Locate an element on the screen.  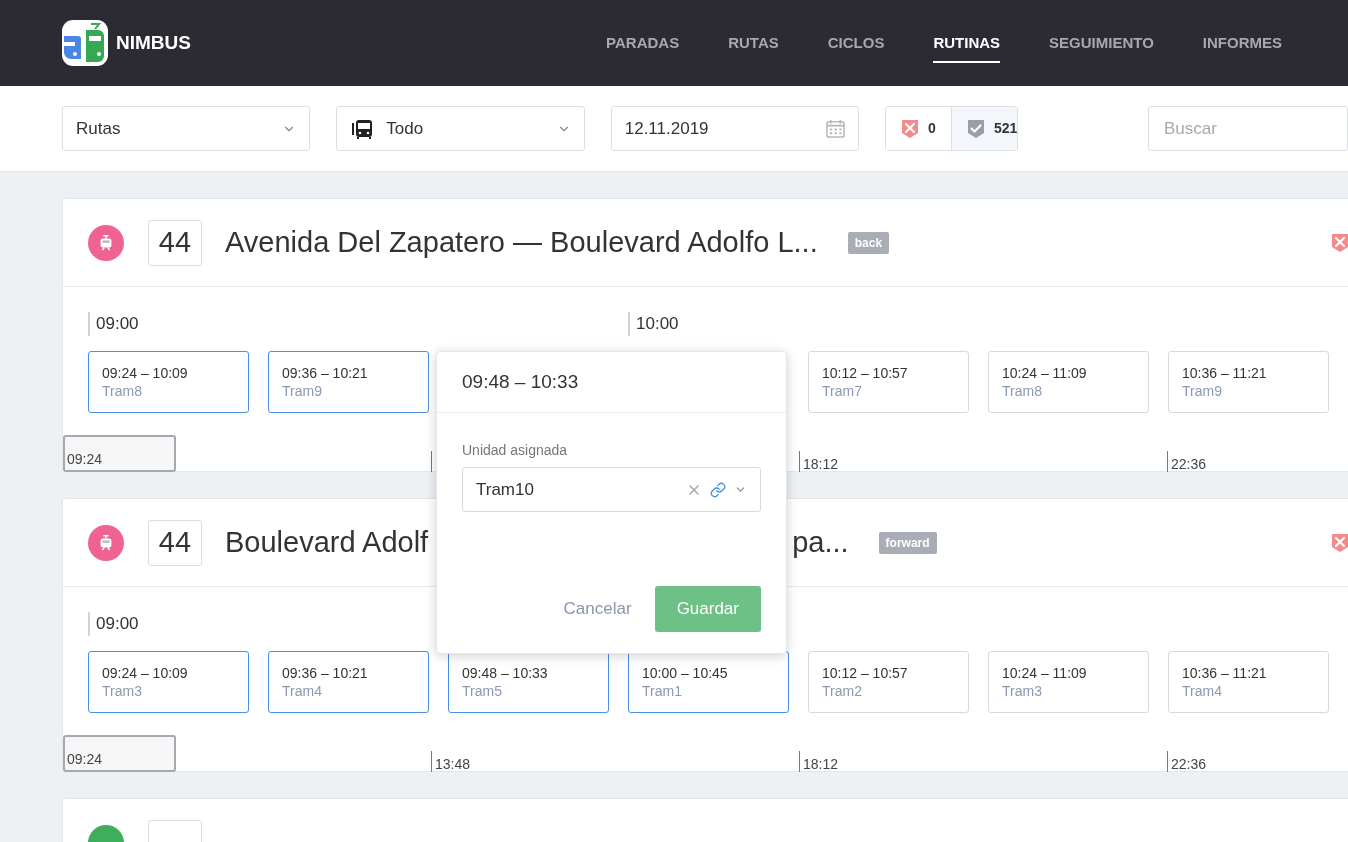
field-label: Unidad asignada is located at coordinates (515, 450).